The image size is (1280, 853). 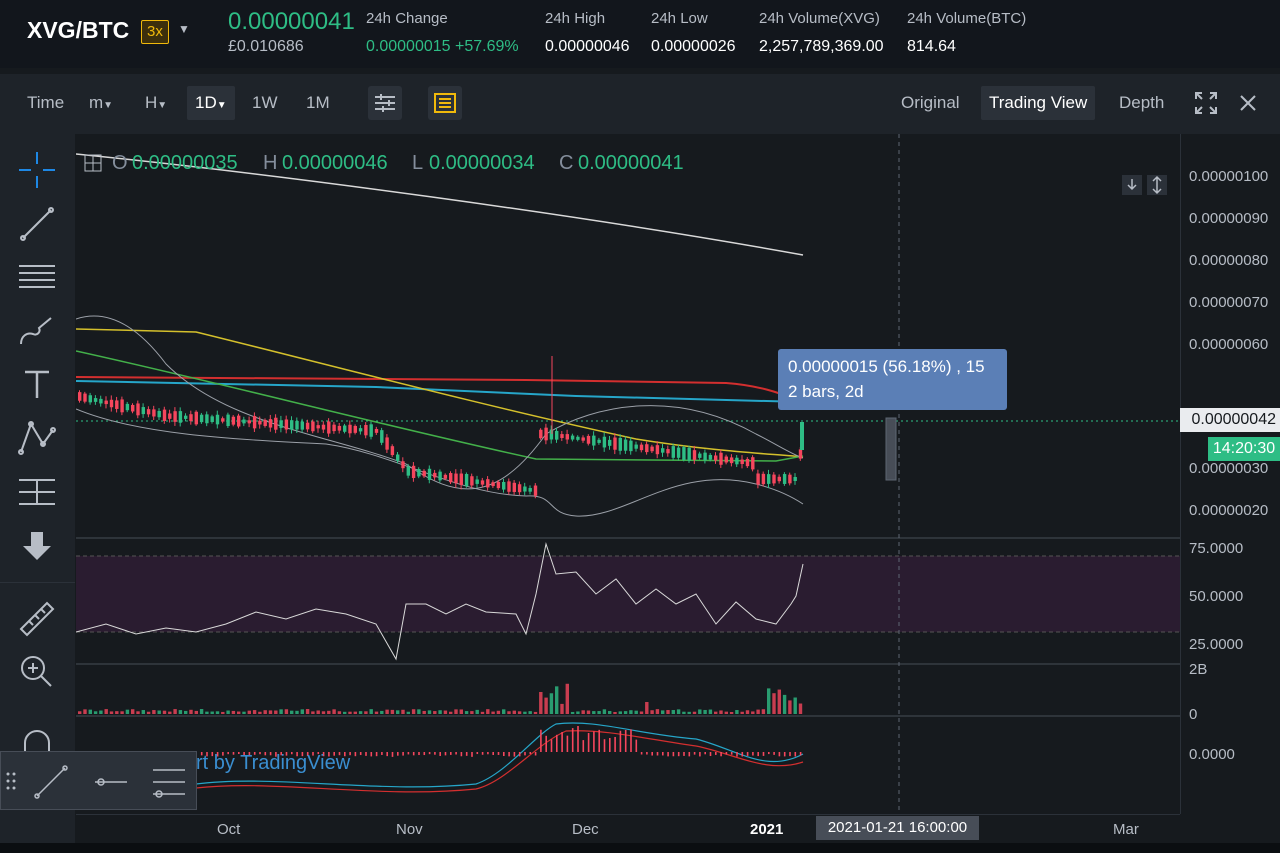 I want to click on leverage-badge: 3x, so click(x=155, y=32).